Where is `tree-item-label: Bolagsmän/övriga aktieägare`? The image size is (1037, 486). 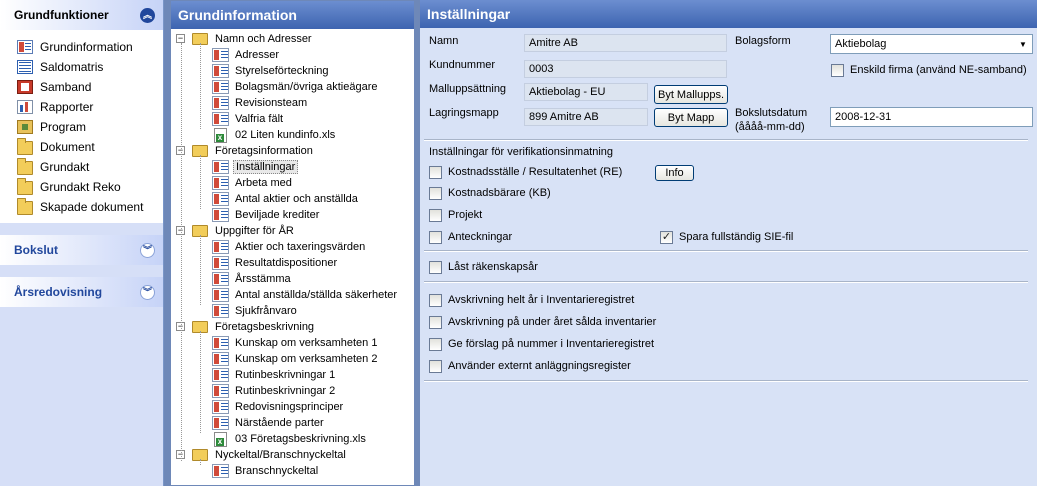 tree-item-label: Bolagsmän/övriga aktieägare is located at coordinates (306, 87).